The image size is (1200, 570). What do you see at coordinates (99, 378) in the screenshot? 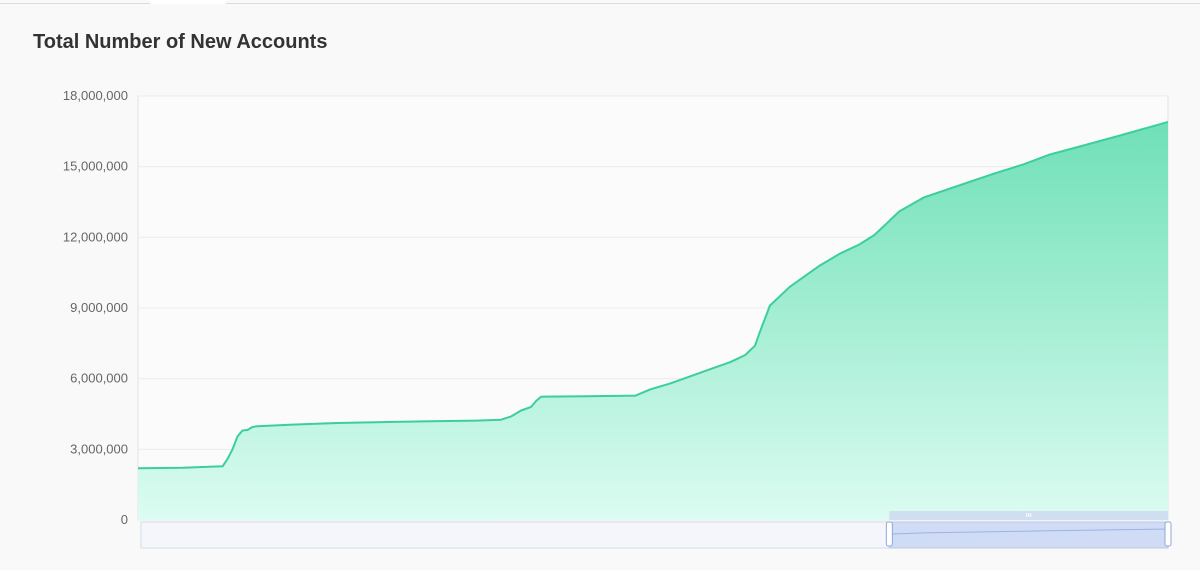
I see `y-tick-label: 6,000,000` at bounding box center [99, 378].